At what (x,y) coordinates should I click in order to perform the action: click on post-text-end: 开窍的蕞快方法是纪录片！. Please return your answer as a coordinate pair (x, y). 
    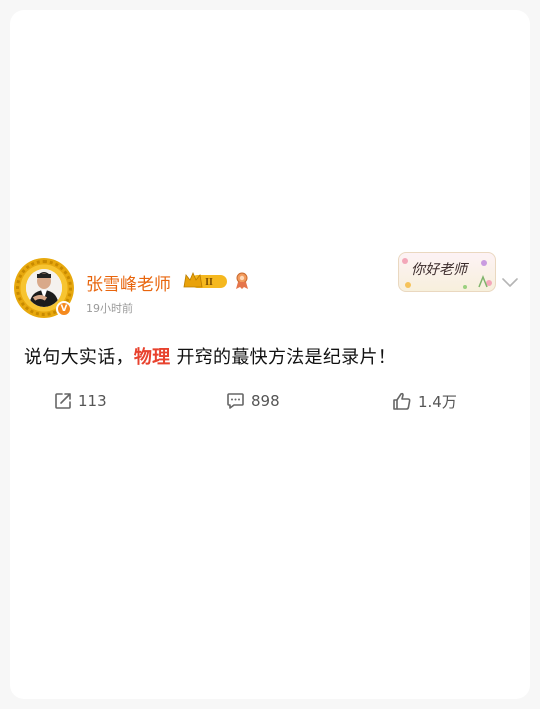
    Looking at the image, I should click on (283, 357).